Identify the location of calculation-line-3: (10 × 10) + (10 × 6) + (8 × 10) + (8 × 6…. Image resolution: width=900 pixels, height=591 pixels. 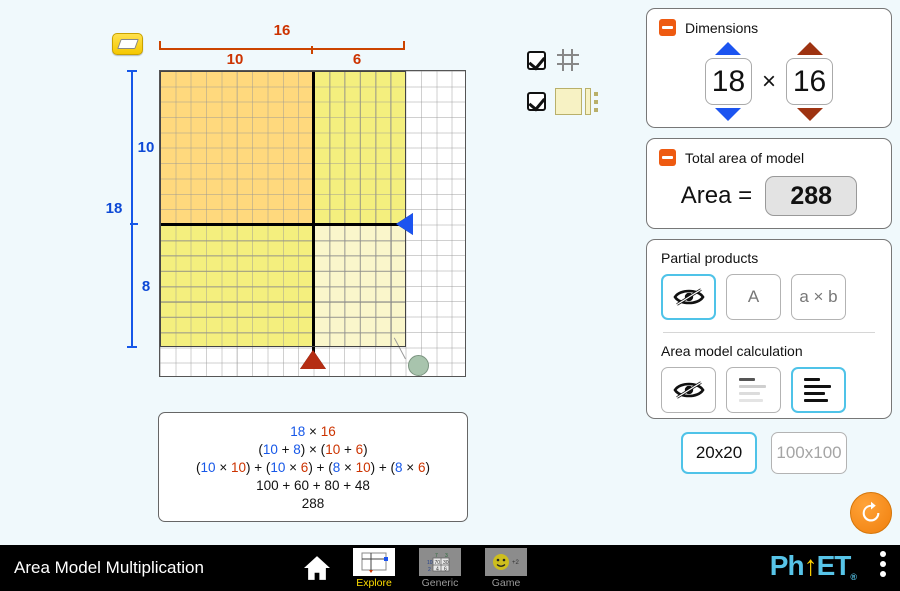
(313, 467).